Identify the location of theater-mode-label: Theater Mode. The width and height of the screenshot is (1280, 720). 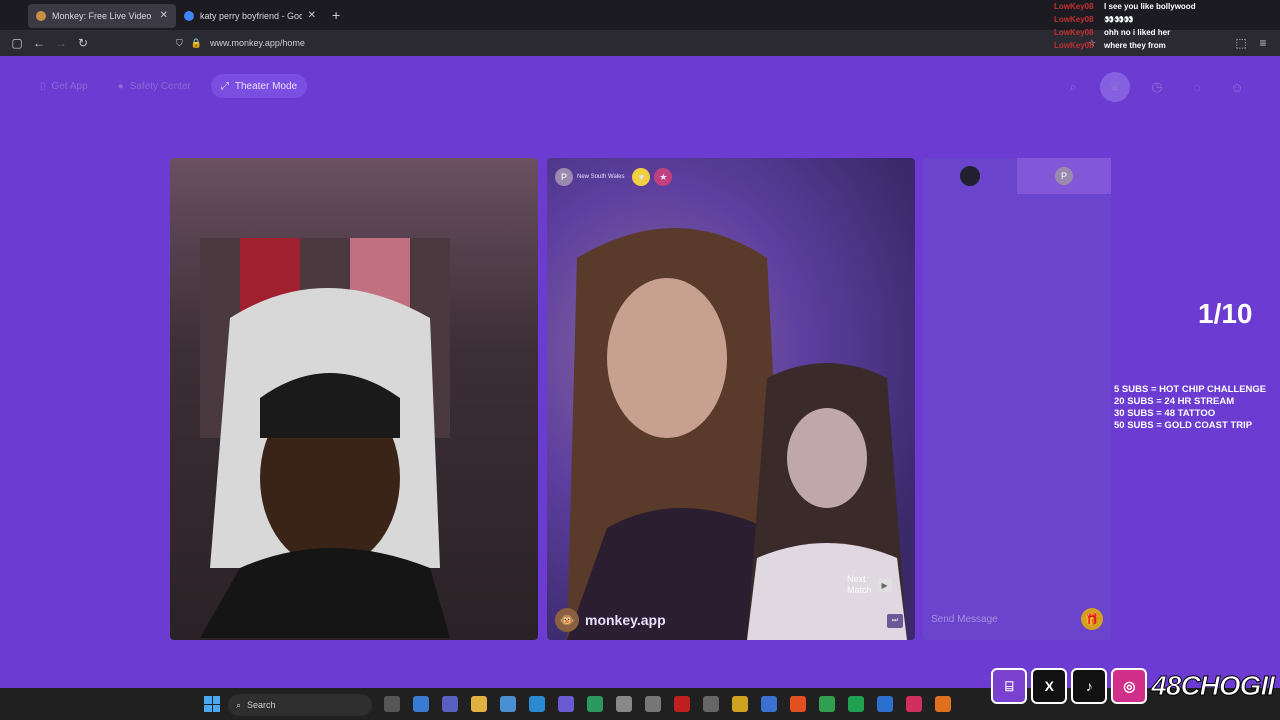
(266, 86).